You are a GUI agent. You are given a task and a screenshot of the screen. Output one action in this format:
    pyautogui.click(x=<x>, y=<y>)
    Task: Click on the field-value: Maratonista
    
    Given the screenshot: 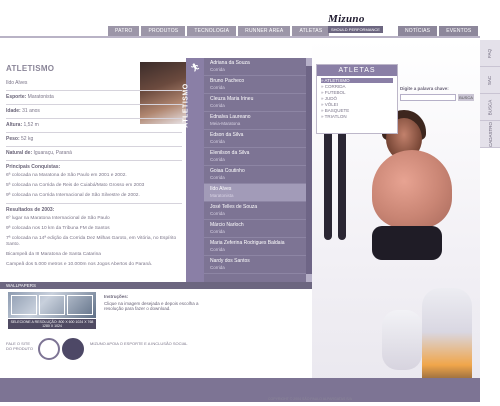 What is the action you would take?
    pyautogui.click(x=40, y=97)
    